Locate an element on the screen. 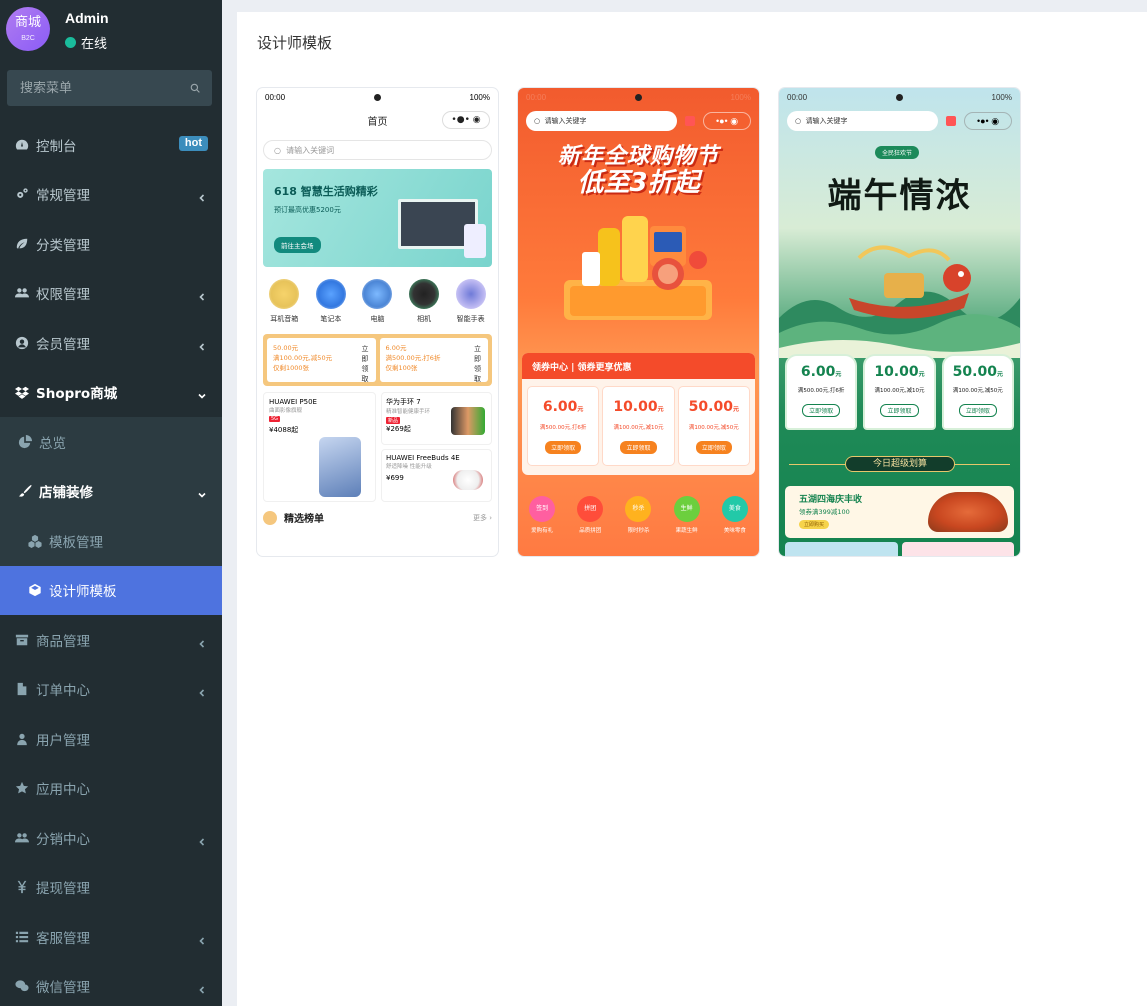 This screenshot has height=1006, width=1147. coupon-condition: 满100.00元,减10元 is located at coordinates (638, 428).